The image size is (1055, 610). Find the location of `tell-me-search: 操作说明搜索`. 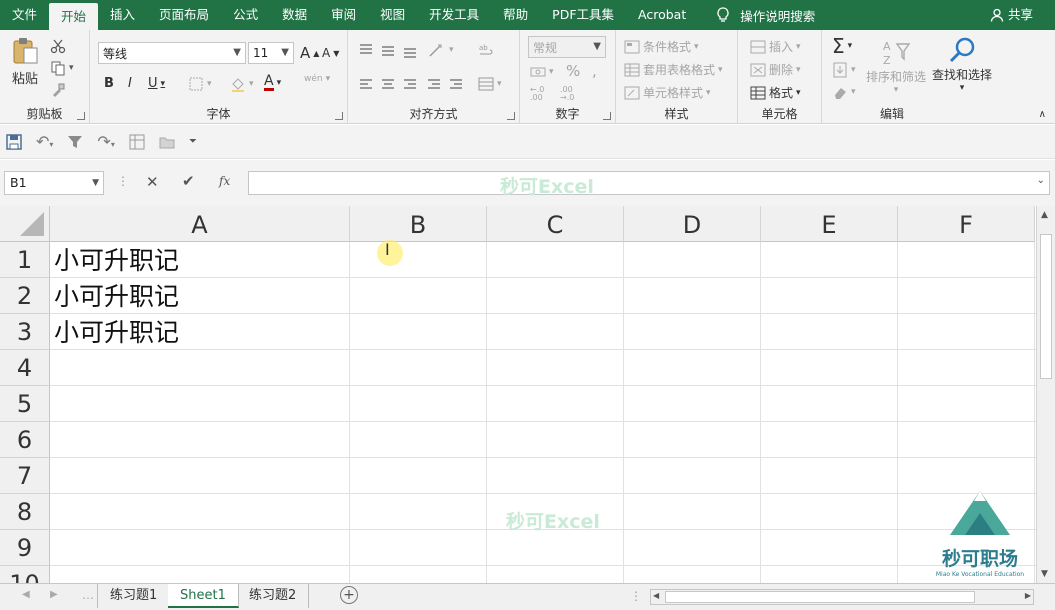

tell-me-search: 操作说明搜索 is located at coordinates (765, 15).